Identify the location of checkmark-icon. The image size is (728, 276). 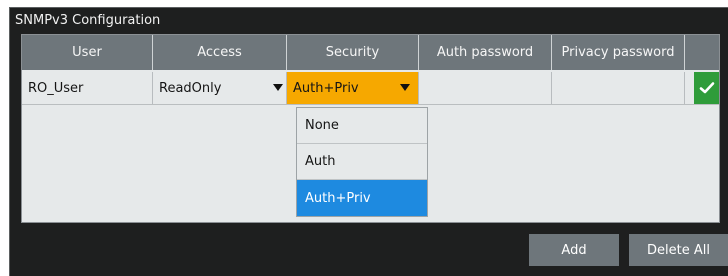
(706, 88).